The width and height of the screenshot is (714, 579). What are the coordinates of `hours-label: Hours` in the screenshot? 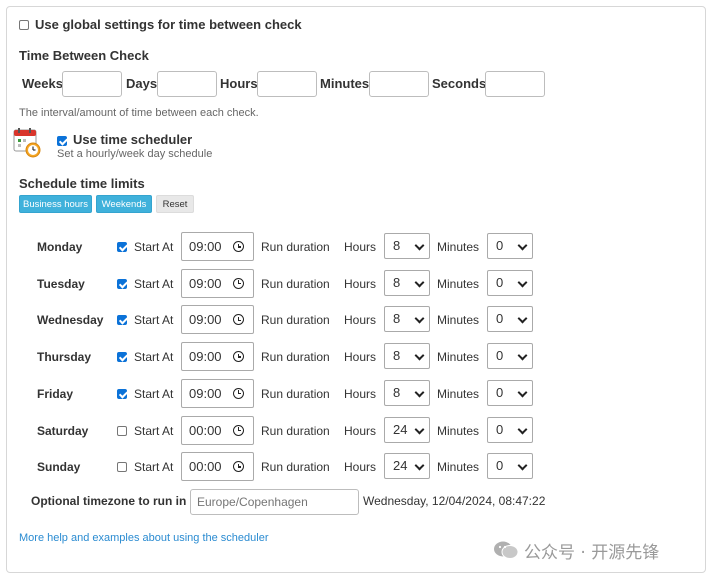 It's located at (239, 83).